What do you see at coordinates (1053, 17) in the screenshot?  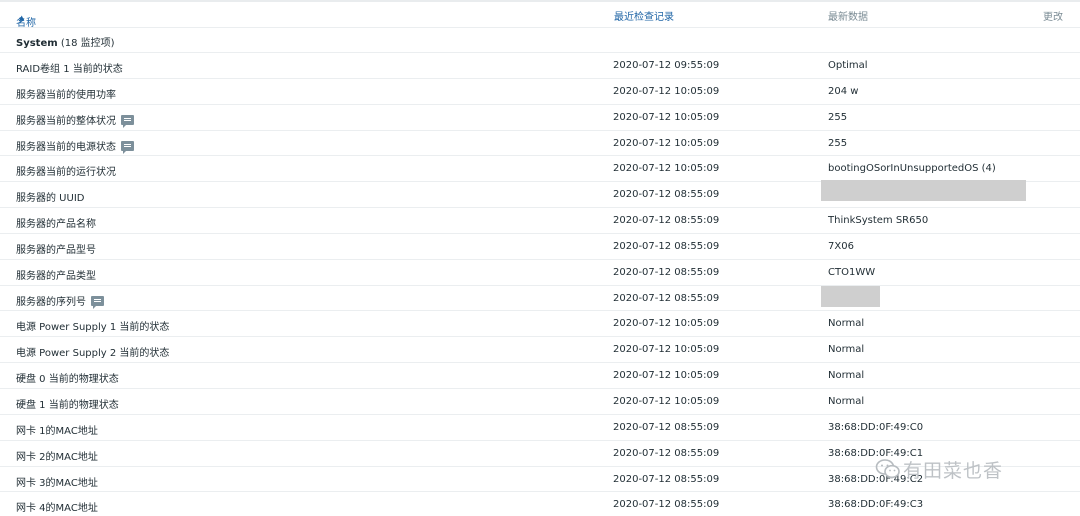 I see `column-header-change: 更改` at bounding box center [1053, 17].